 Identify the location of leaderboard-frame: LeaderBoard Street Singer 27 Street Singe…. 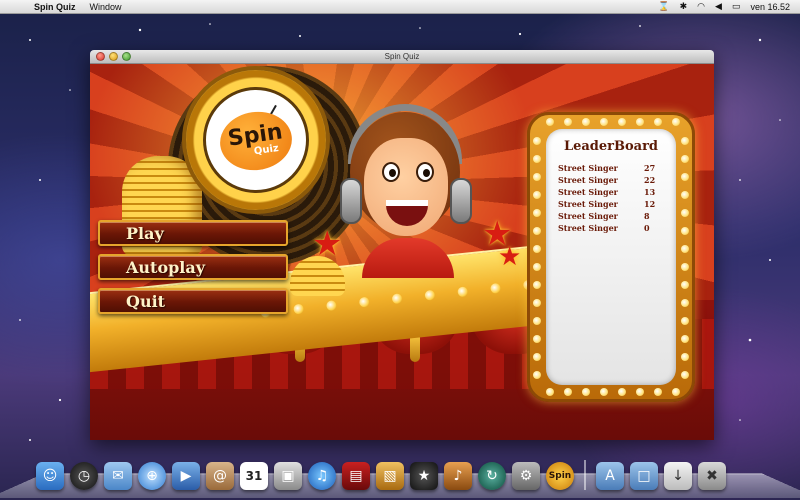
(611, 257).